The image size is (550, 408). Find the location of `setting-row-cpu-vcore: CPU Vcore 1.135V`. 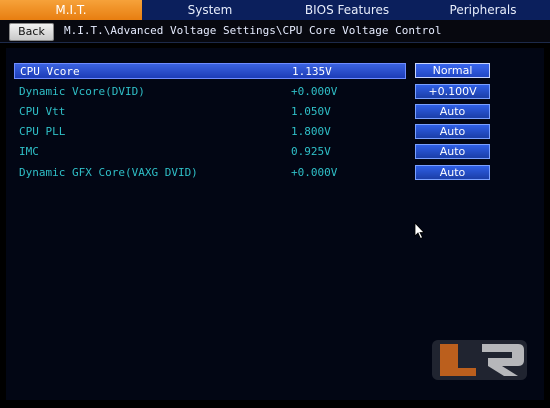

setting-row-cpu-vcore: CPU Vcore 1.135V is located at coordinates (210, 71).